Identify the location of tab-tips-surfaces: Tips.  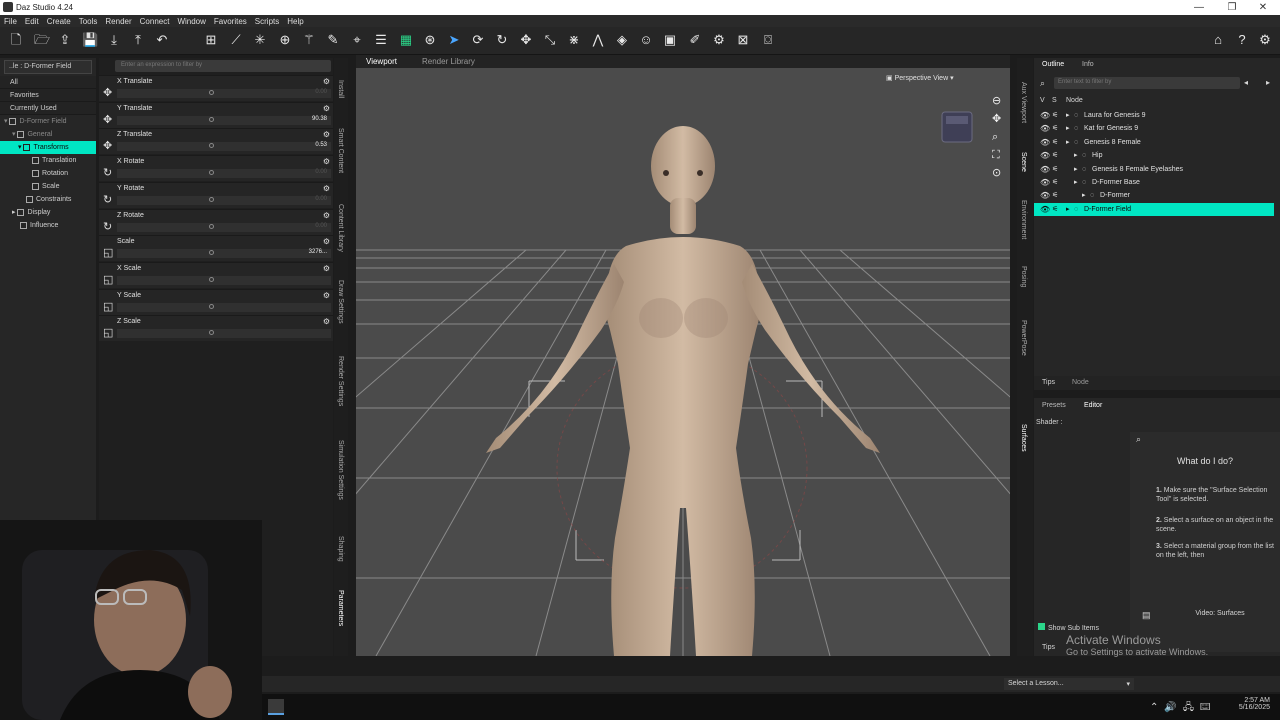
(1048, 647).